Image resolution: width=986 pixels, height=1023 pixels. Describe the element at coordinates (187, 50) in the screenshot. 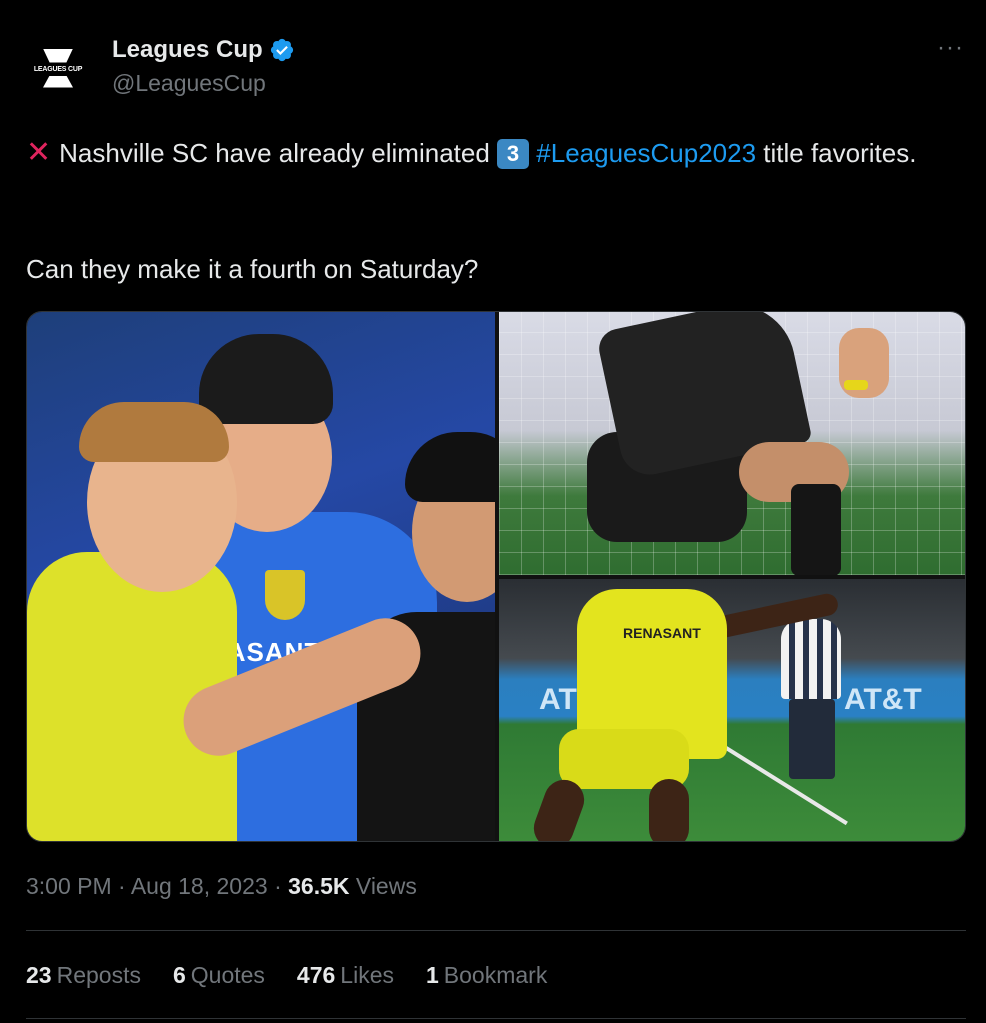

I see `author-display-name: Leagues Cup` at that location.